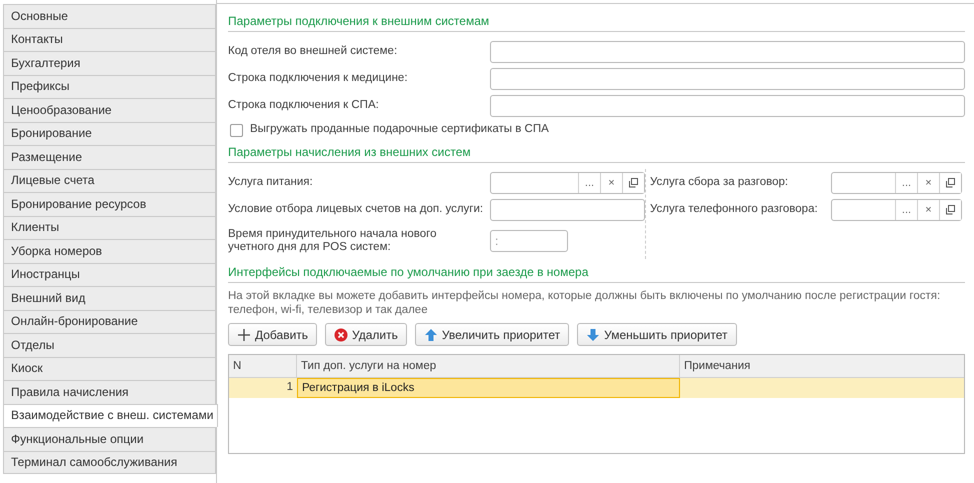 The image size is (974, 483). I want to click on sidebar-tab: Ценообразование, so click(109, 110).